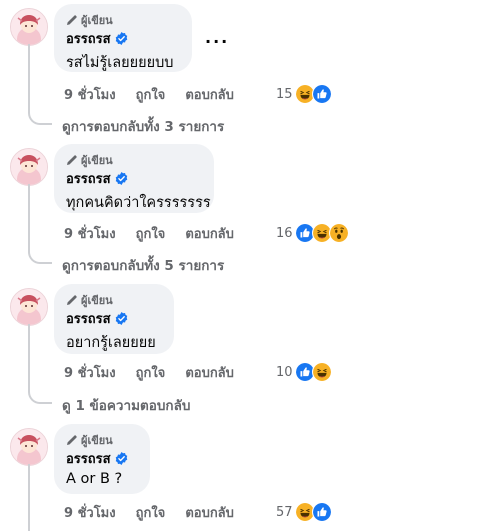  I want to click on comment-text: ทุกคนคิดว่าใครรรรรรร, so click(138, 203).